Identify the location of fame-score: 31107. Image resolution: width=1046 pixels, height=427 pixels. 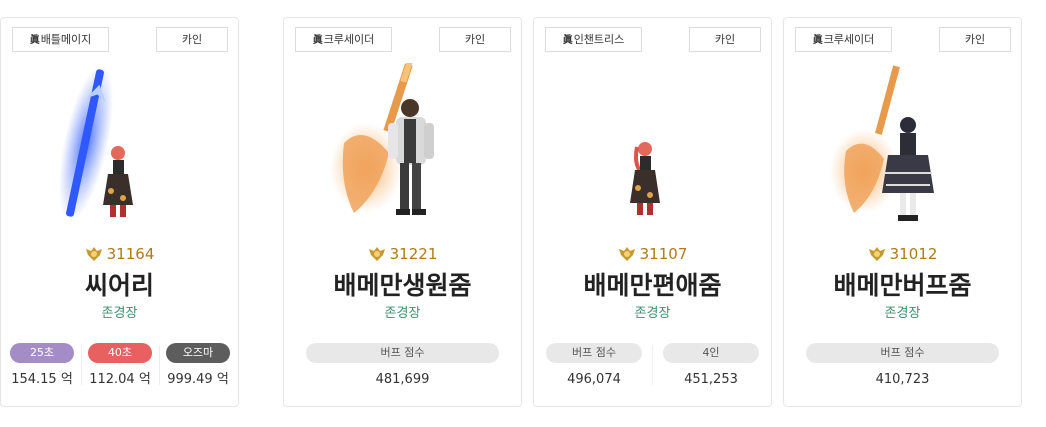
(652, 254).